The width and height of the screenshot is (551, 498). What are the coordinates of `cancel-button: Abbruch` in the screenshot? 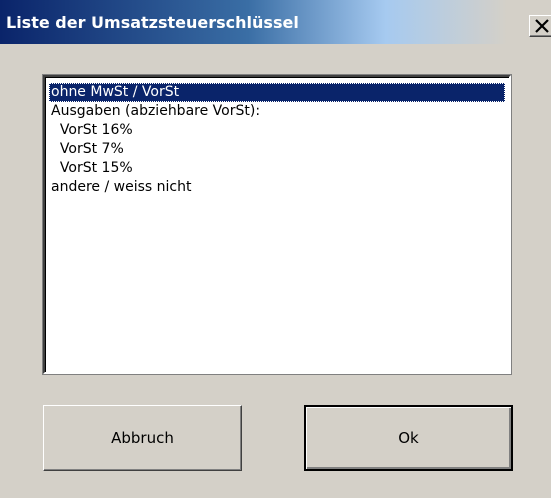 It's located at (142, 438).